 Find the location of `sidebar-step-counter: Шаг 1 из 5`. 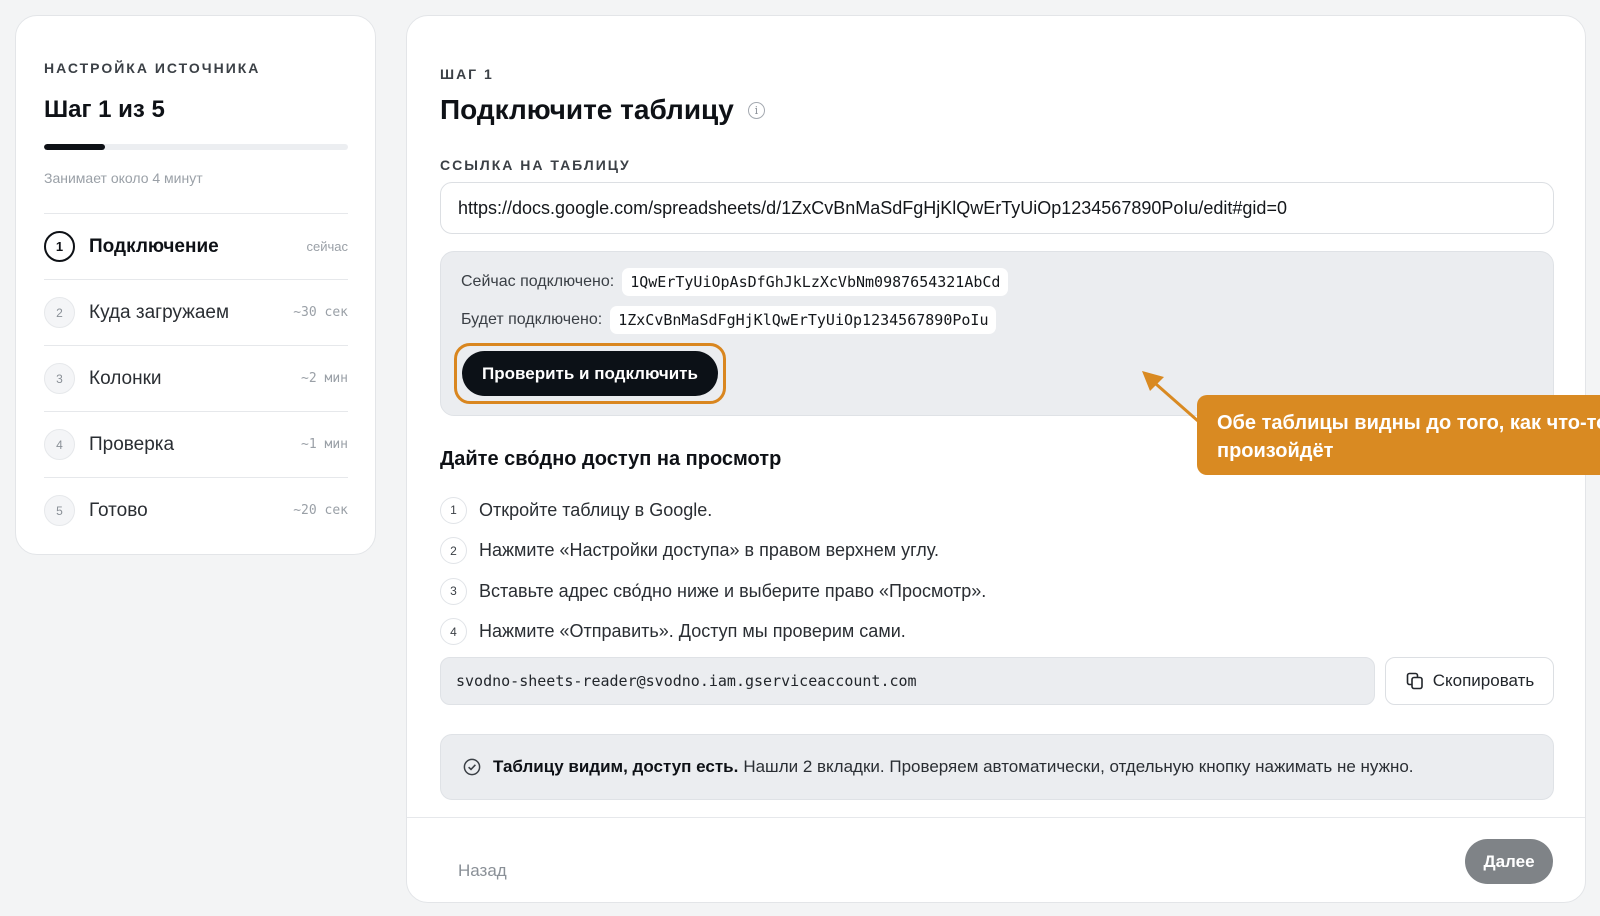

sidebar-step-counter: Шаг 1 из 5 is located at coordinates (104, 109).